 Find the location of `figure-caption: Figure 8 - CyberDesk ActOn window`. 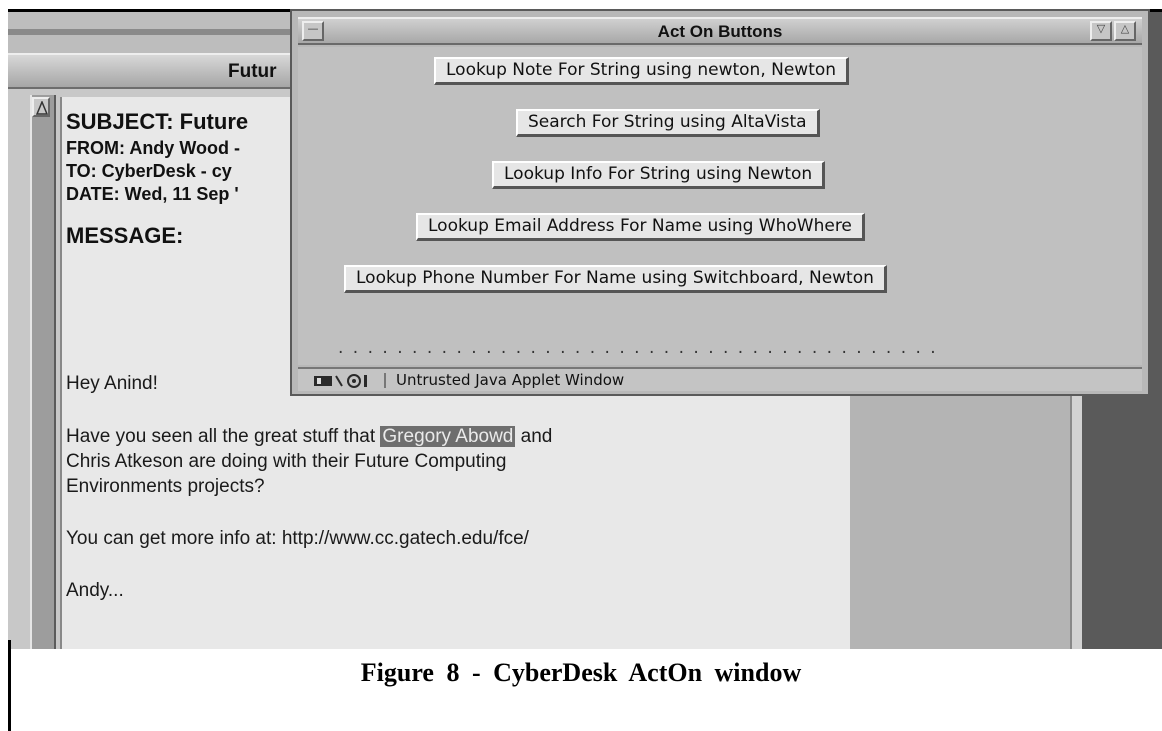

figure-caption: Figure 8 - CyberDesk ActOn window is located at coordinates (581, 672).